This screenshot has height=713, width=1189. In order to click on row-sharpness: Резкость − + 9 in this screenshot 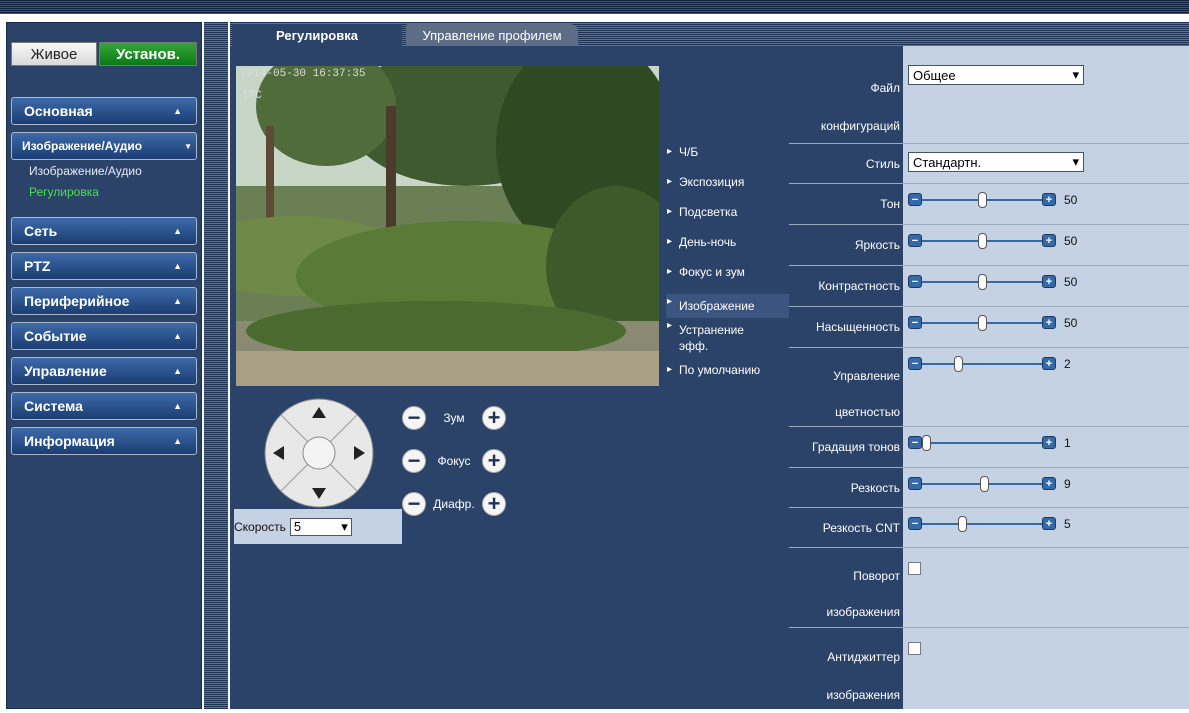, I will do `click(989, 487)`.